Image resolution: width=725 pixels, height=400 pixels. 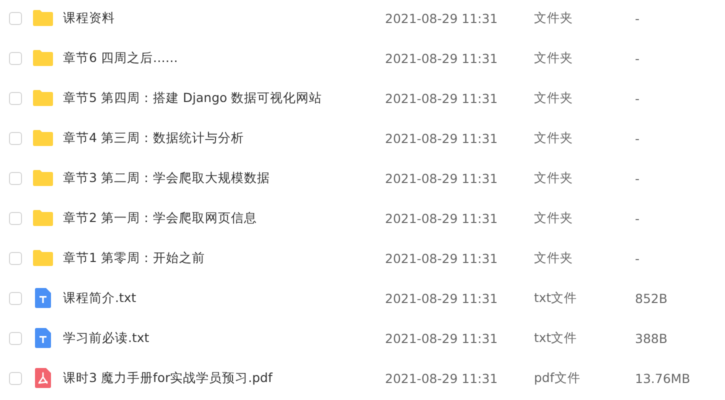 I want to click on pdf-file-icon, so click(x=43, y=378).